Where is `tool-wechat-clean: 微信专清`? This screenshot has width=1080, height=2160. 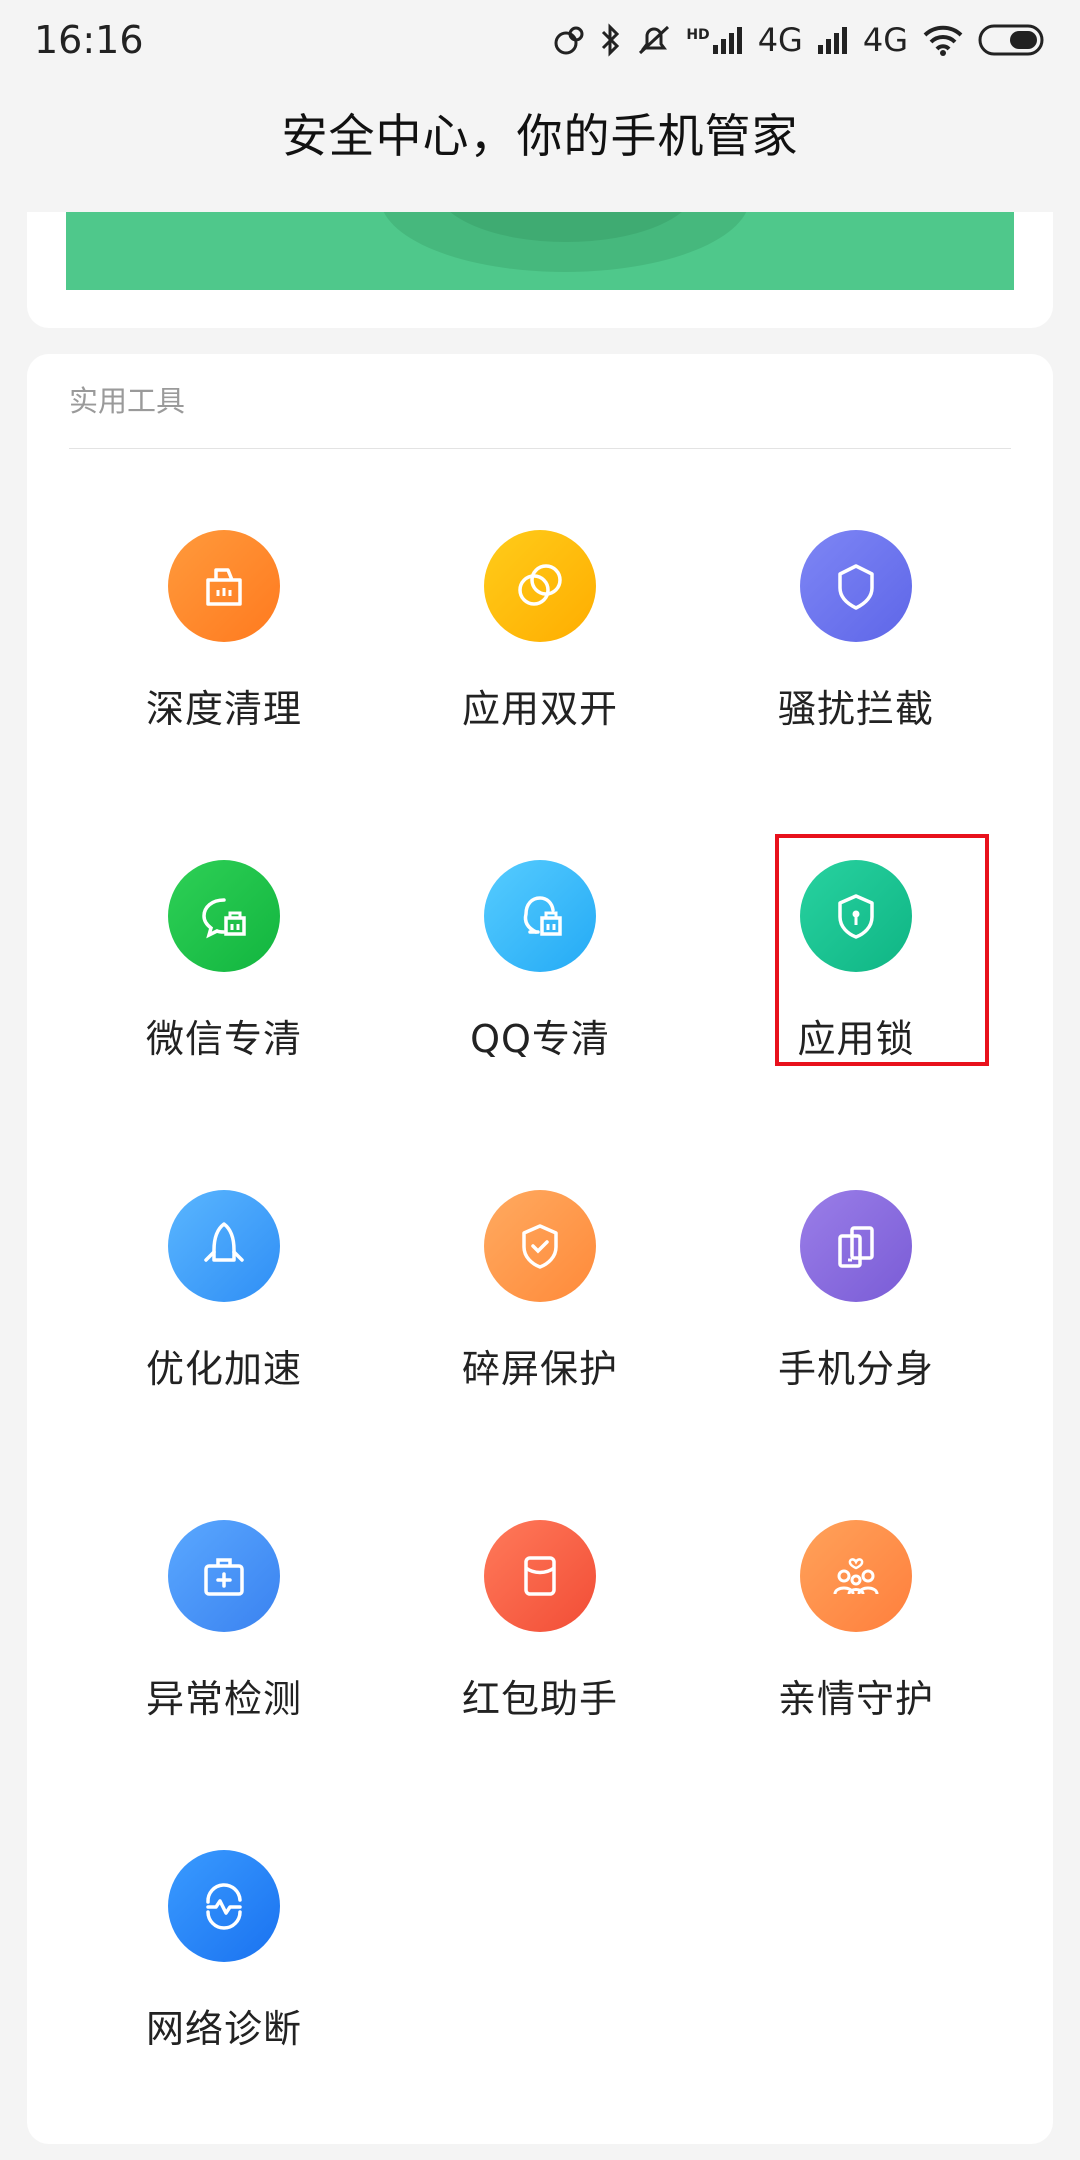 tool-wechat-clean: 微信专清 is located at coordinates (224, 1010).